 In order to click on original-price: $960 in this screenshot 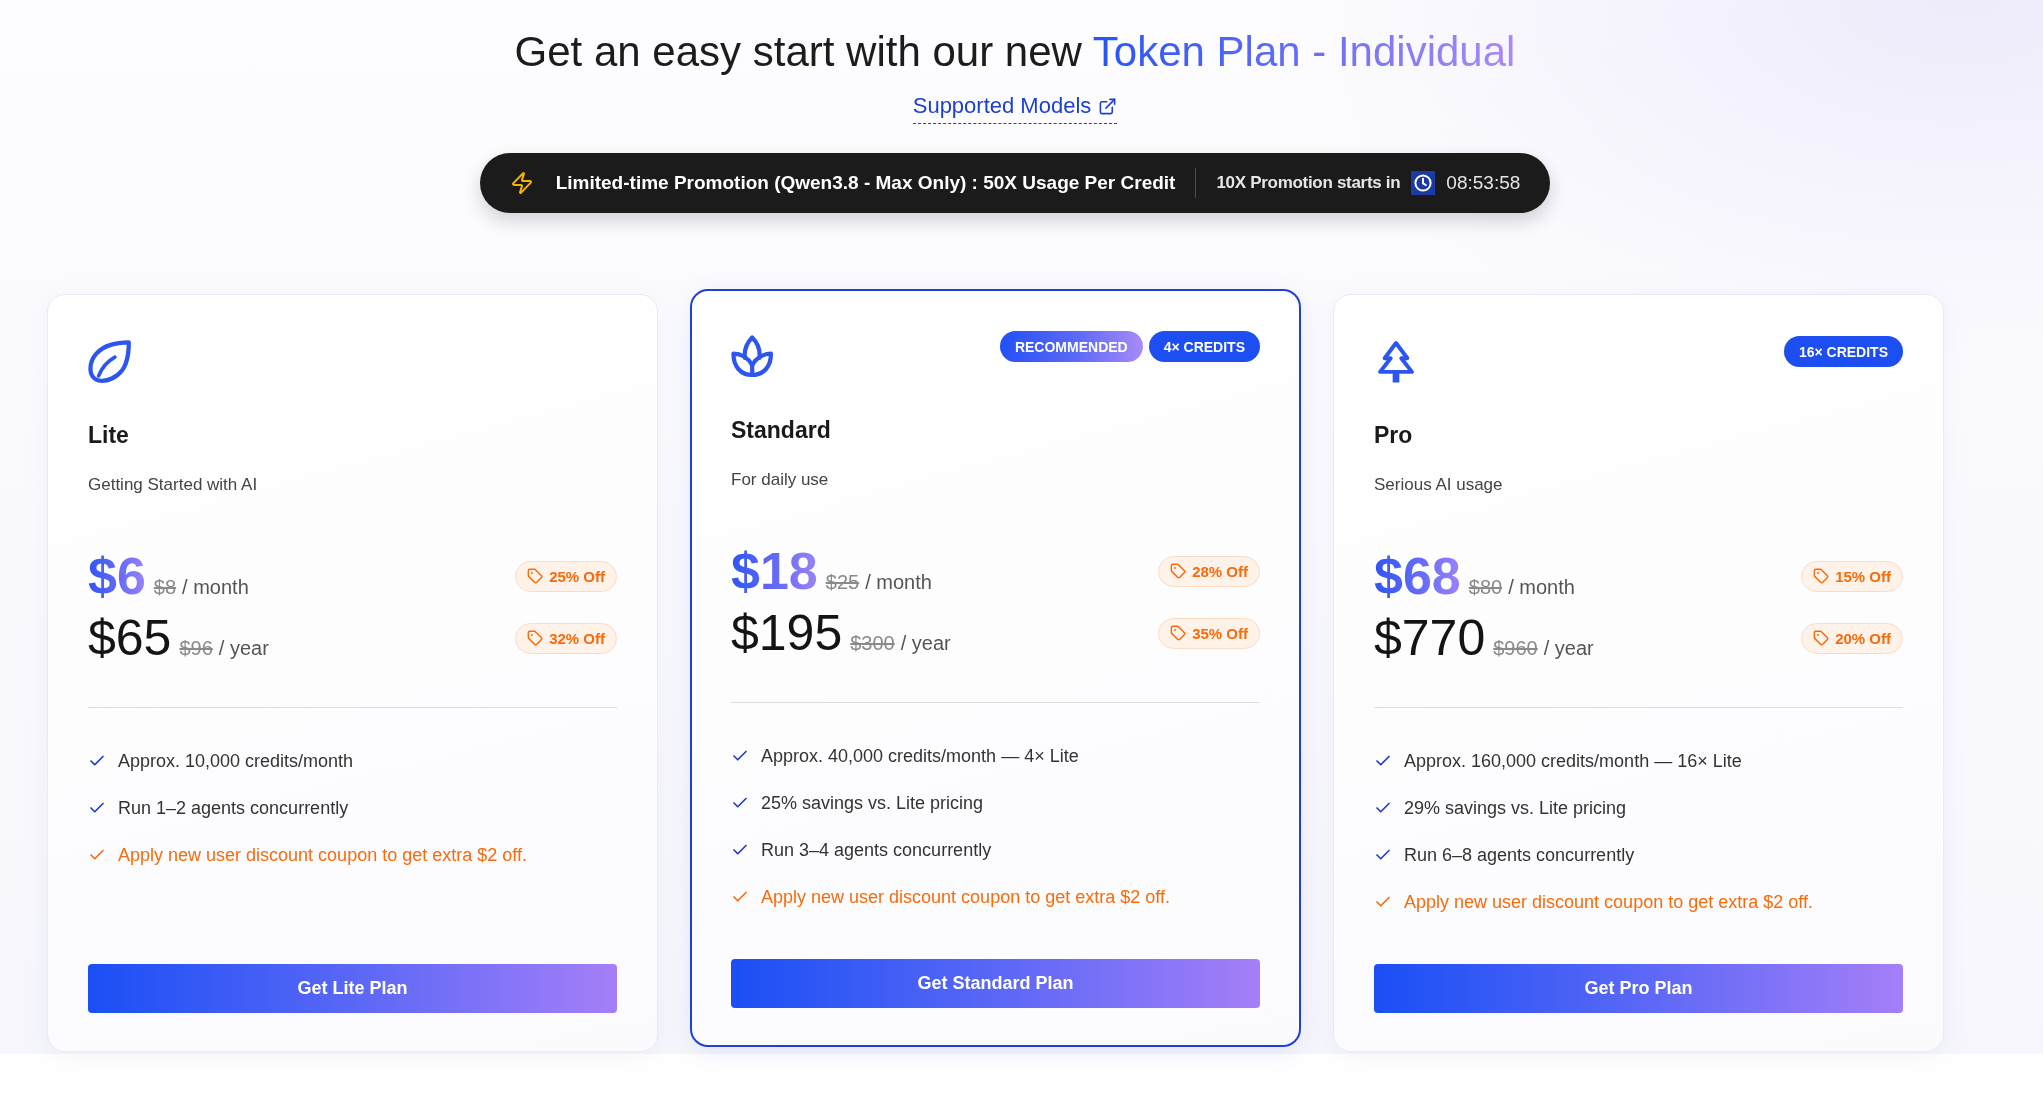, I will do `click(1515, 648)`.